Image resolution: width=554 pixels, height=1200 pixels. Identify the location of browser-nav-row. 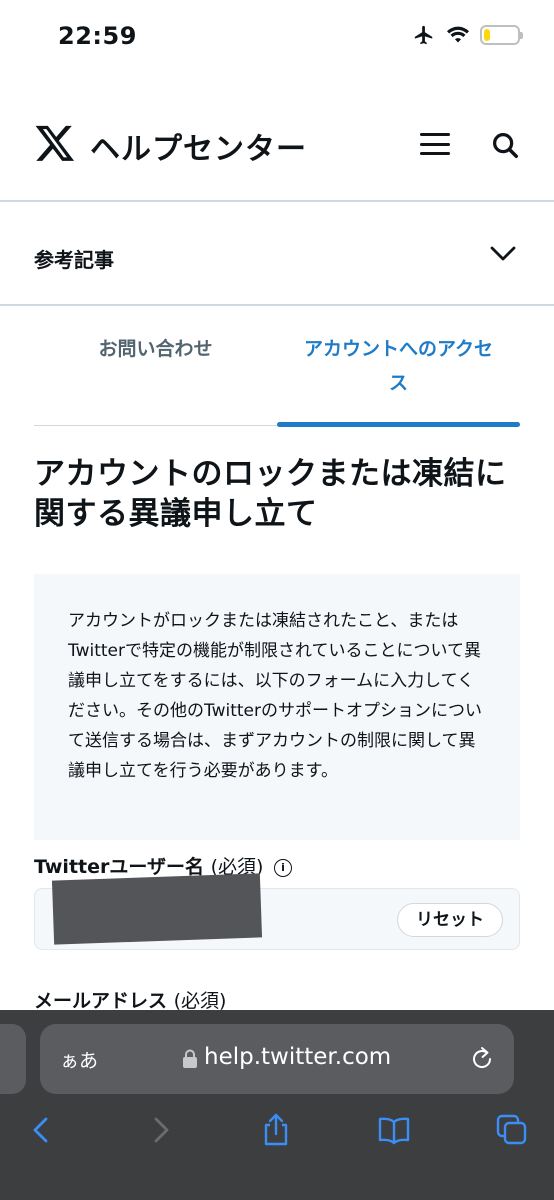
(277, 1130).